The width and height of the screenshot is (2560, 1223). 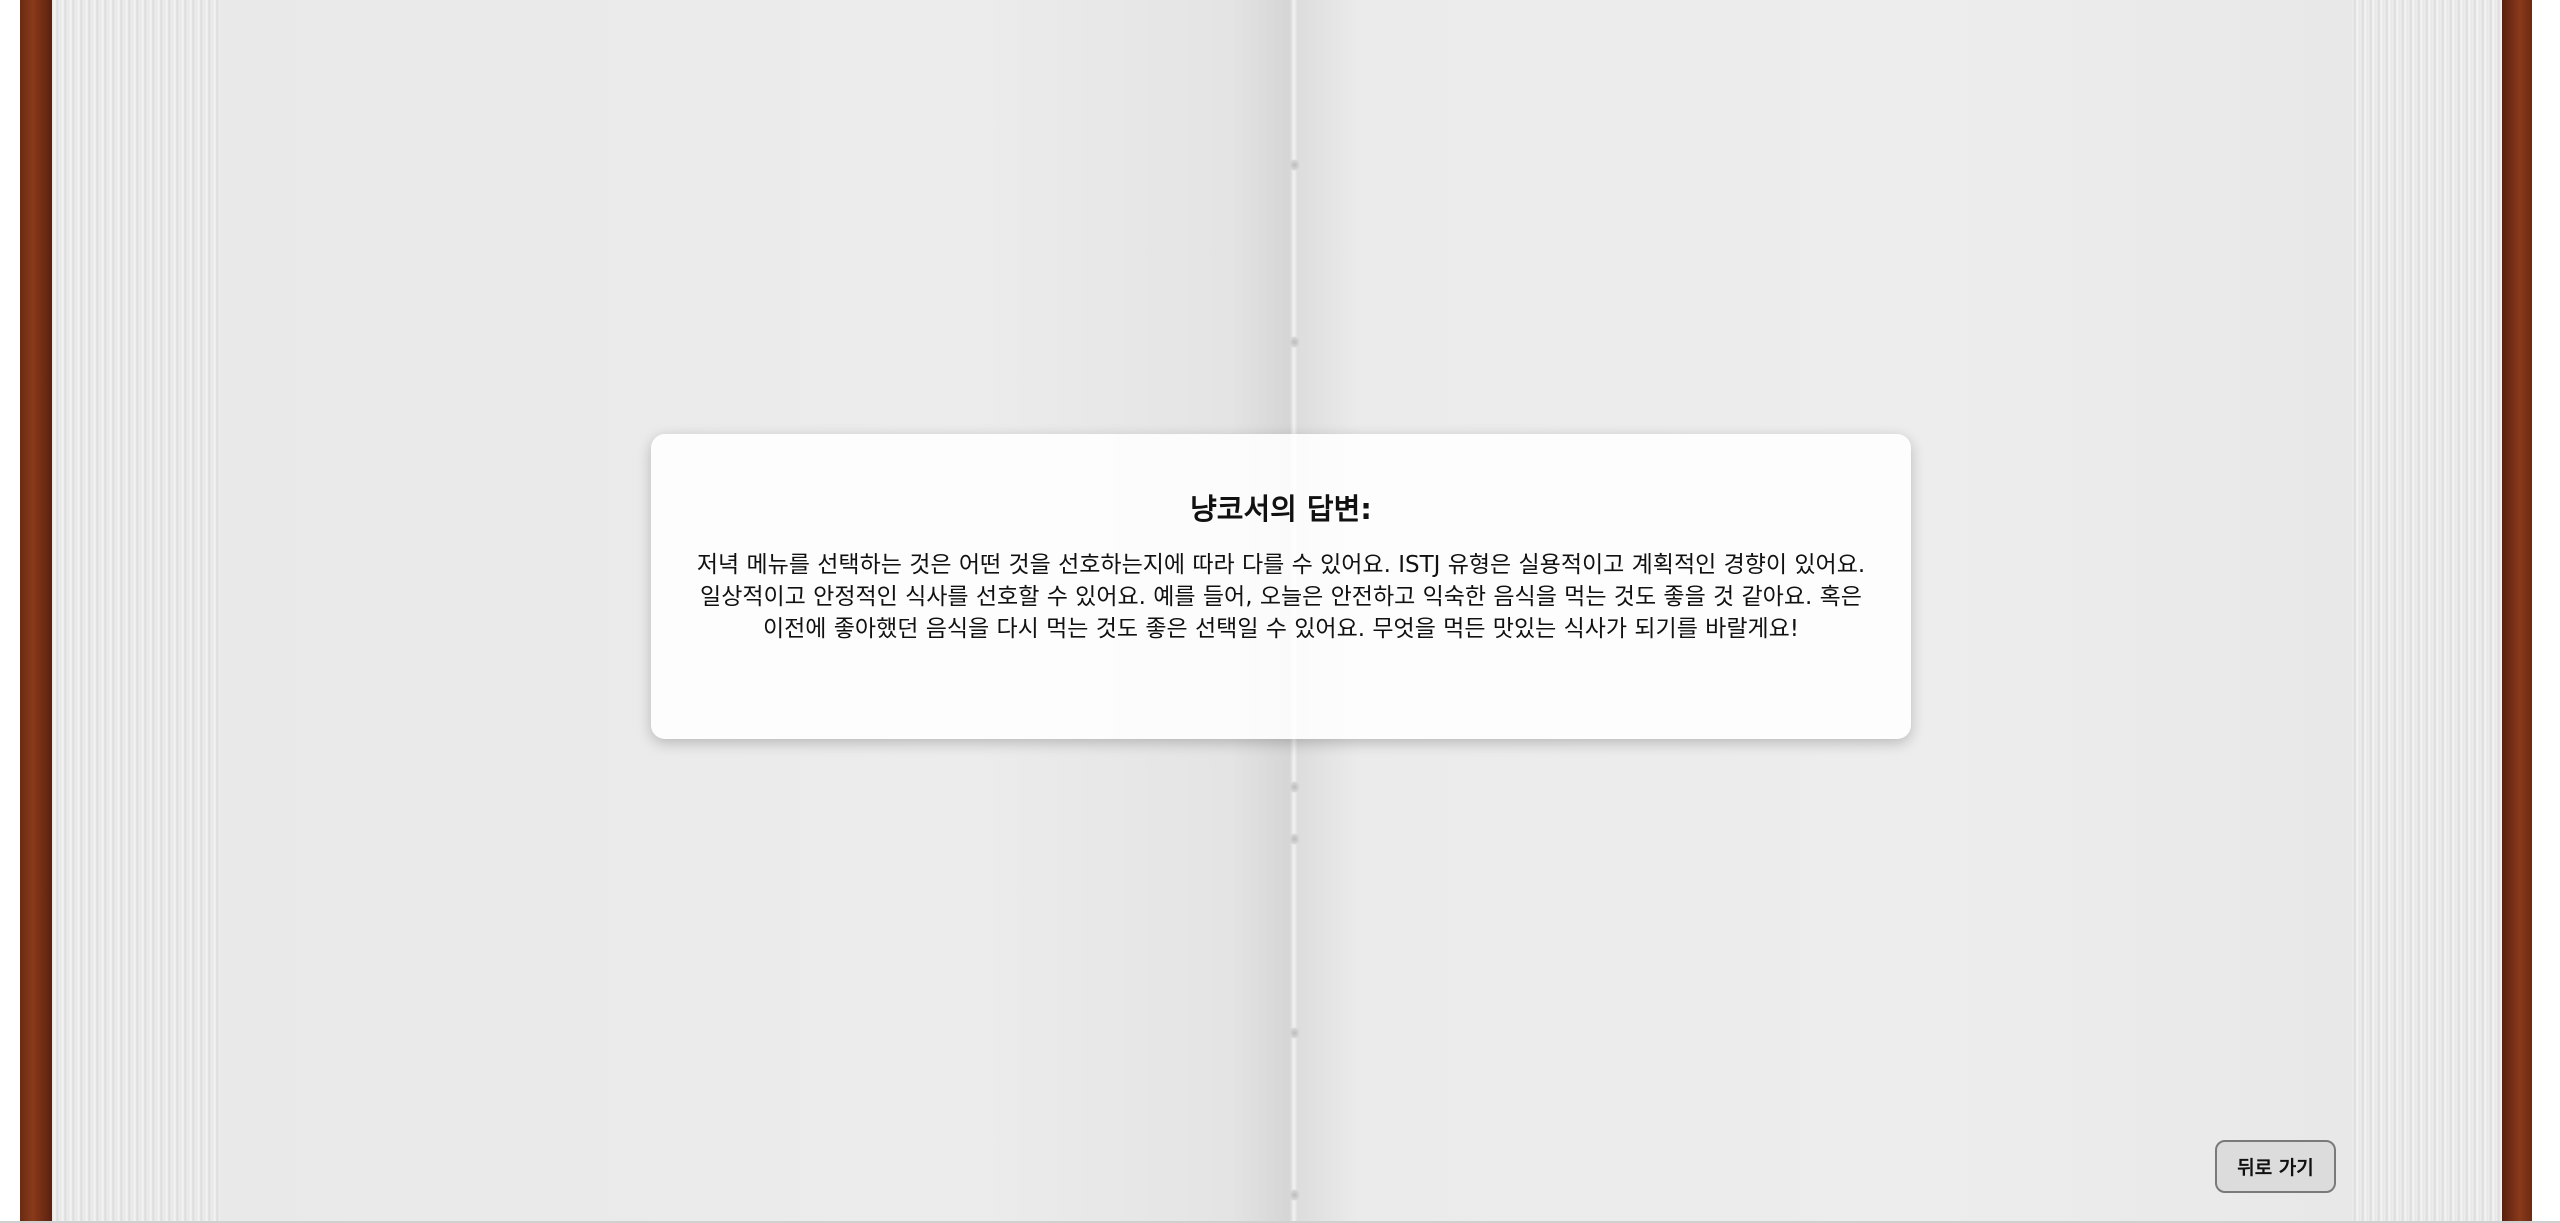 I want to click on book-cover-right, so click(x=2517, y=611).